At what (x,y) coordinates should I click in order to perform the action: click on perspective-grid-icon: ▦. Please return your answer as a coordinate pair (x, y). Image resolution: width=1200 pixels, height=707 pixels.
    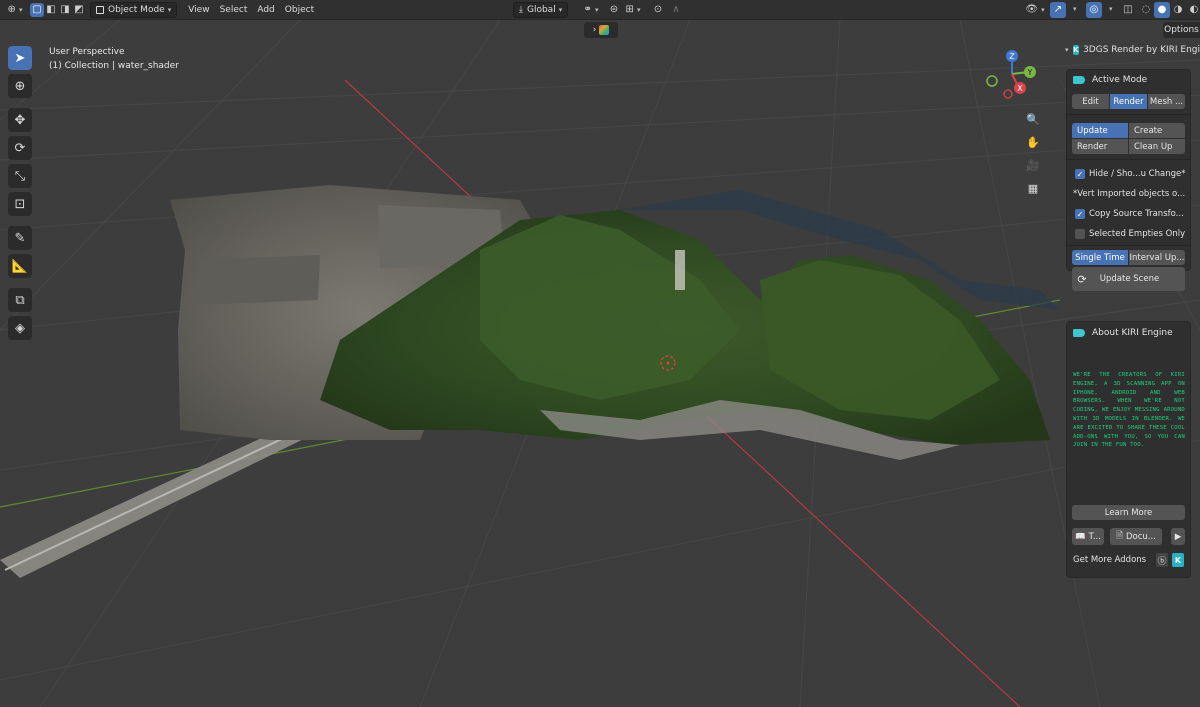
    Looking at the image, I should click on (1033, 188).